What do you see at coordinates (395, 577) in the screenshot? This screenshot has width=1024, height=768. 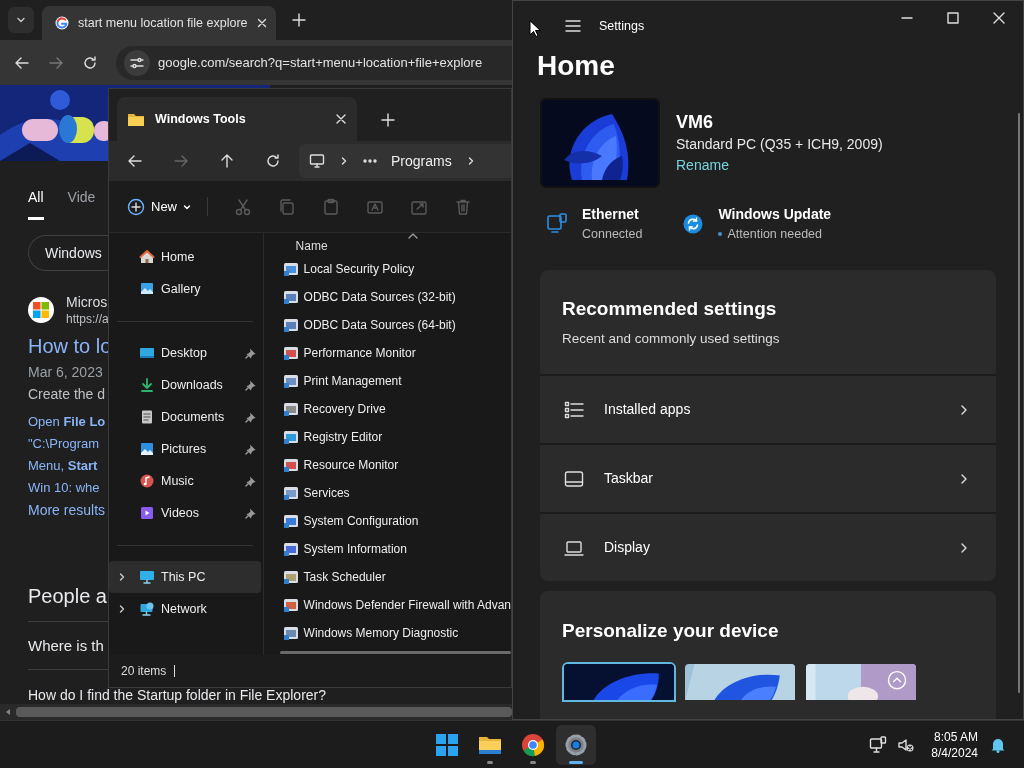 I see `file-row: Task Scheduler` at bounding box center [395, 577].